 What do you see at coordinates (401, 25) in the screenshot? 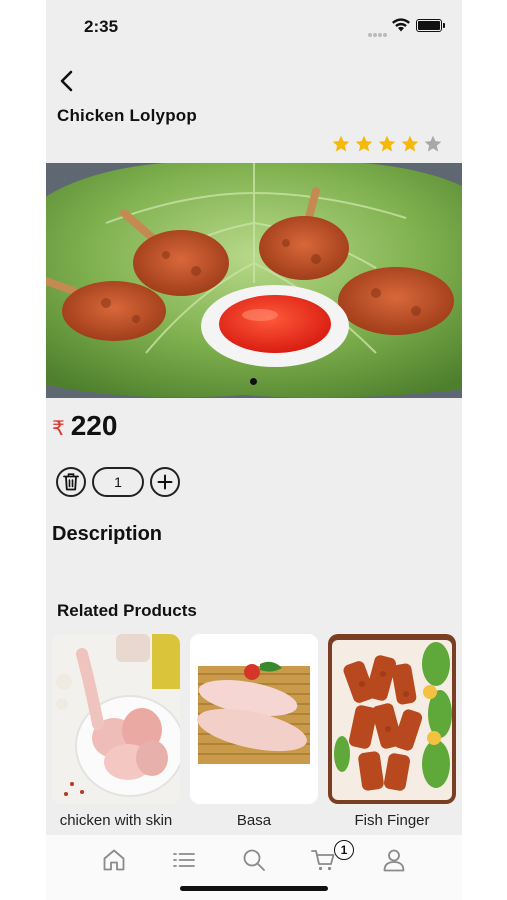
I see `wifi-icon` at bounding box center [401, 25].